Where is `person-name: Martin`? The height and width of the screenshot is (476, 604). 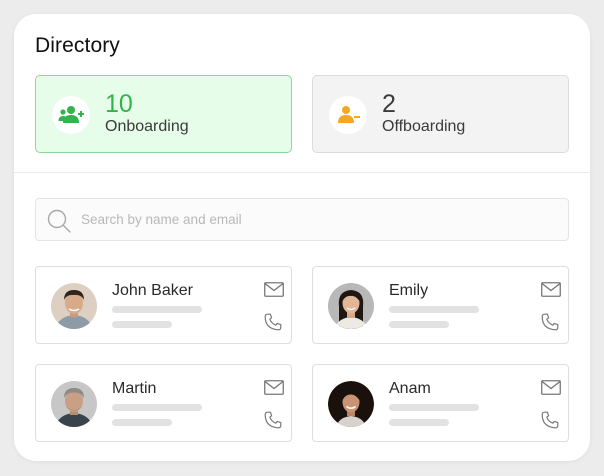
person-name: Martin is located at coordinates (134, 388).